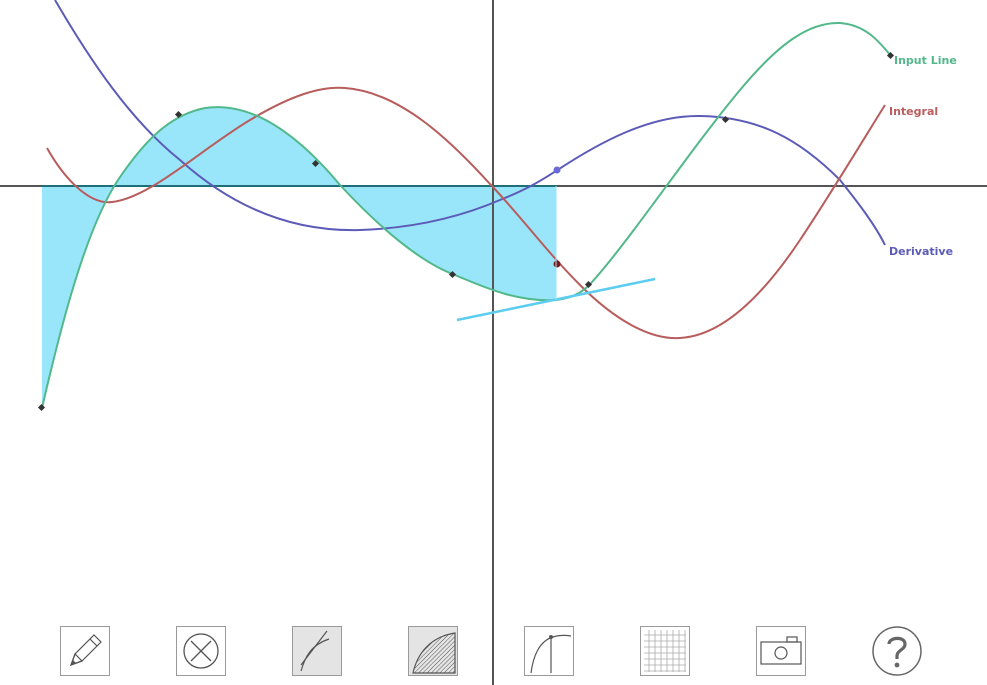  I want to click on grid-icon, so click(665, 651).